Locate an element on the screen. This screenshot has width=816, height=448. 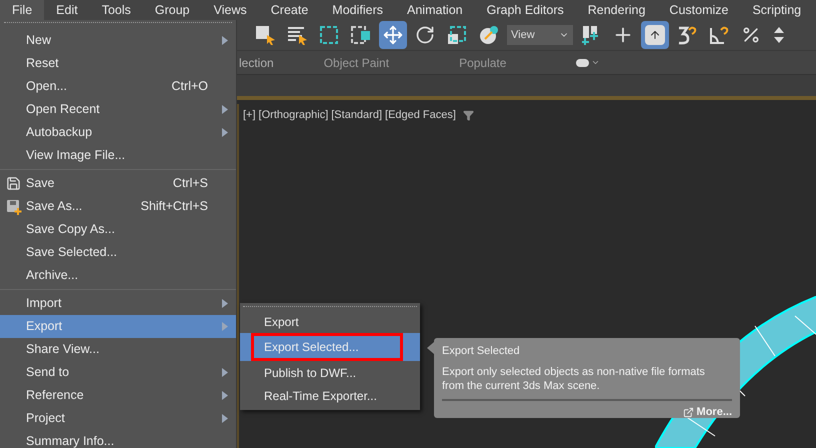
menu-item: Reset is located at coordinates (118, 63).